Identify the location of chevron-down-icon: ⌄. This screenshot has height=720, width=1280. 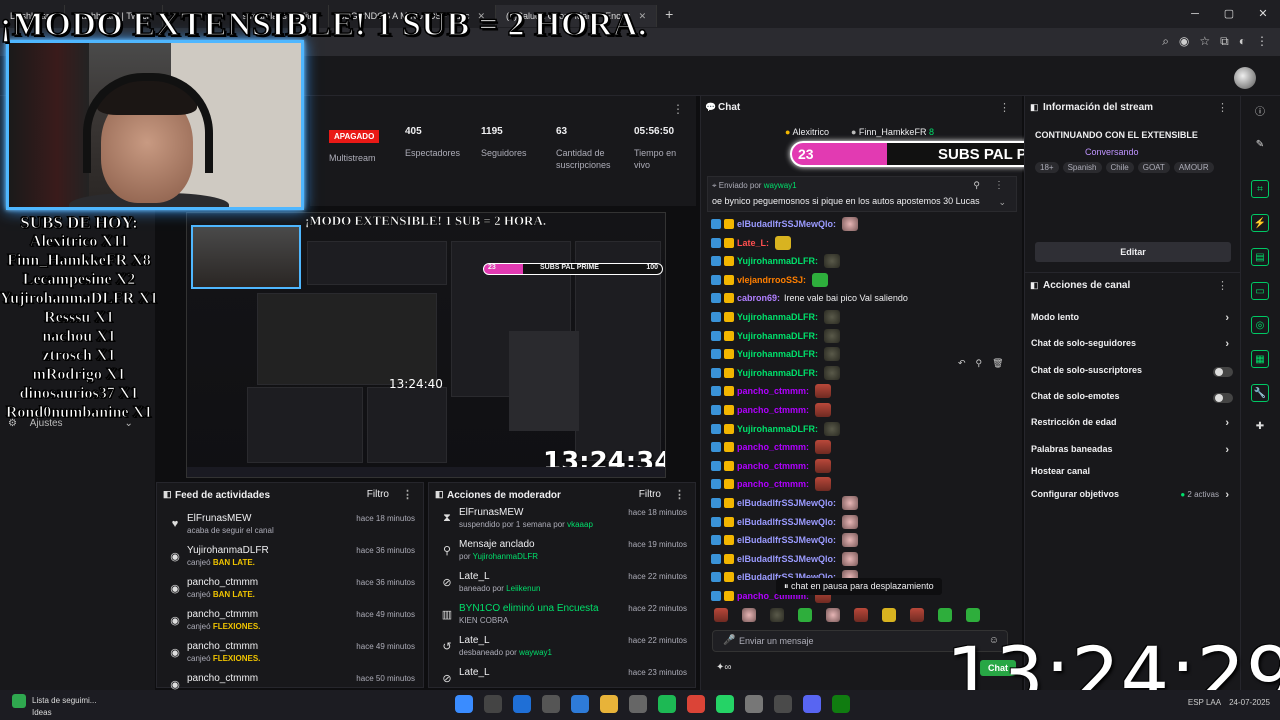
(1002, 202).